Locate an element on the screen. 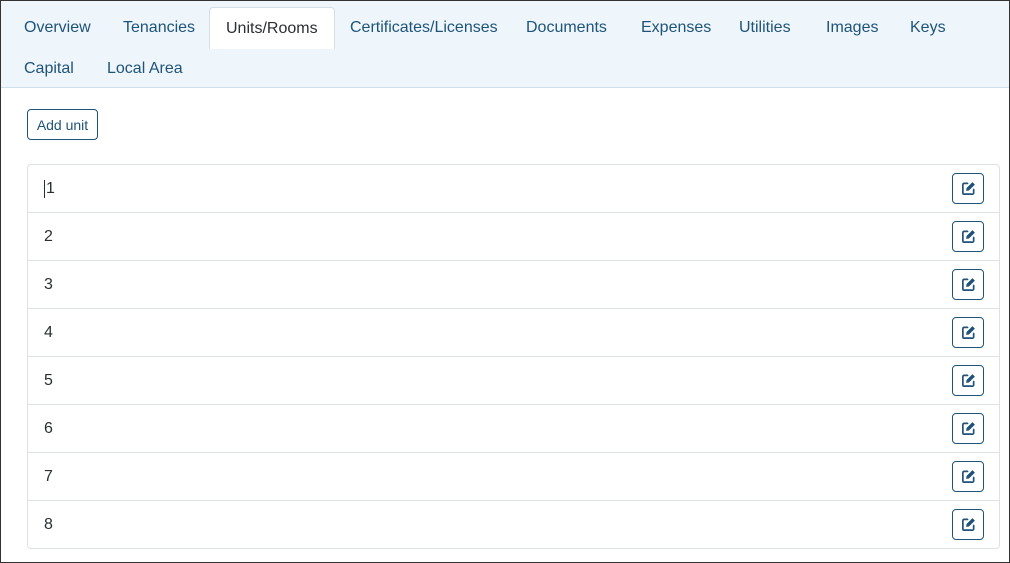 The width and height of the screenshot is (1010, 563). unit-row: 5 is located at coordinates (513, 380).